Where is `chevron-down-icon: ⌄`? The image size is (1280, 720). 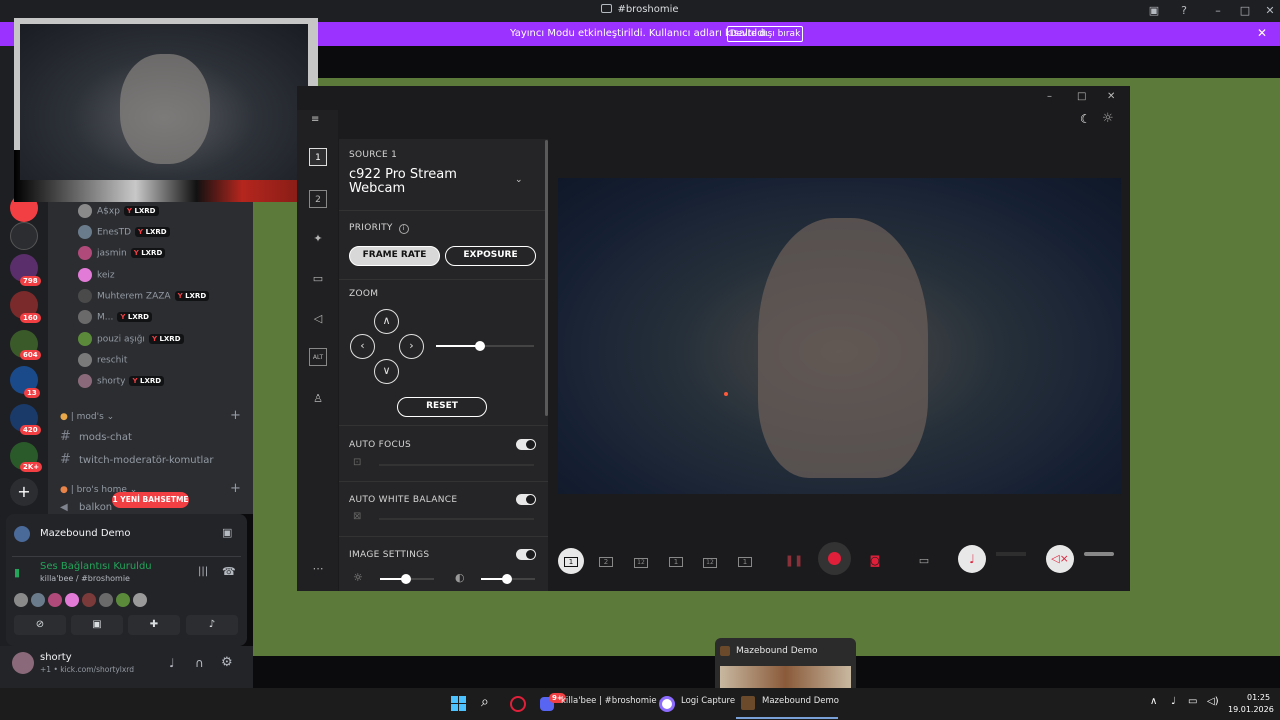
chevron-down-icon: ⌄ is located at coordinates (519, 180).